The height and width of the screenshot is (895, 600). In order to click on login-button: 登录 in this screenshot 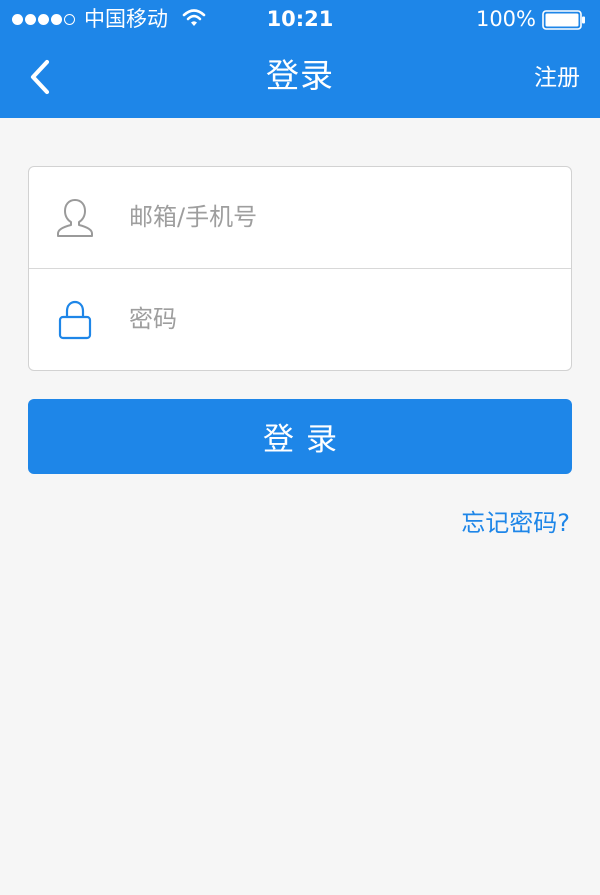, I will do `click(300, 436)`.